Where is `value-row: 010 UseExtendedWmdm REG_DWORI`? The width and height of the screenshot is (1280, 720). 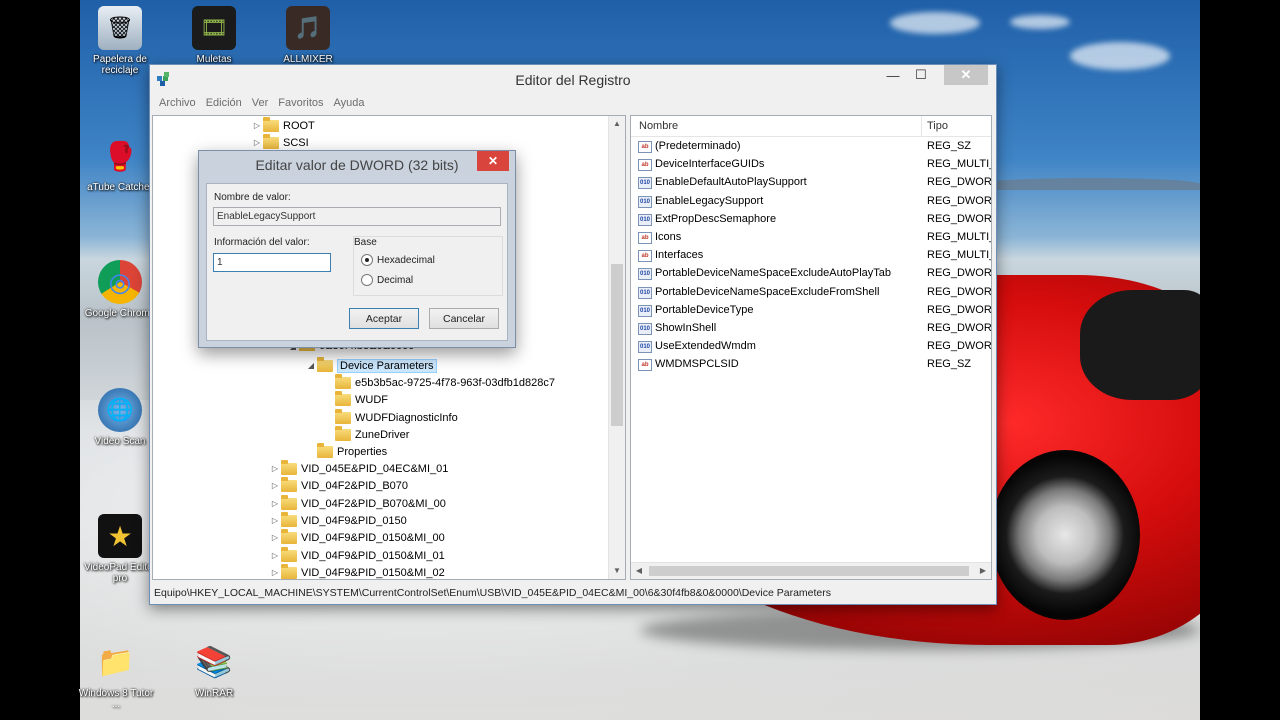 value-row: 010 UseExtendedWmdm REG_DWORI is located at coordinates (811, 347).